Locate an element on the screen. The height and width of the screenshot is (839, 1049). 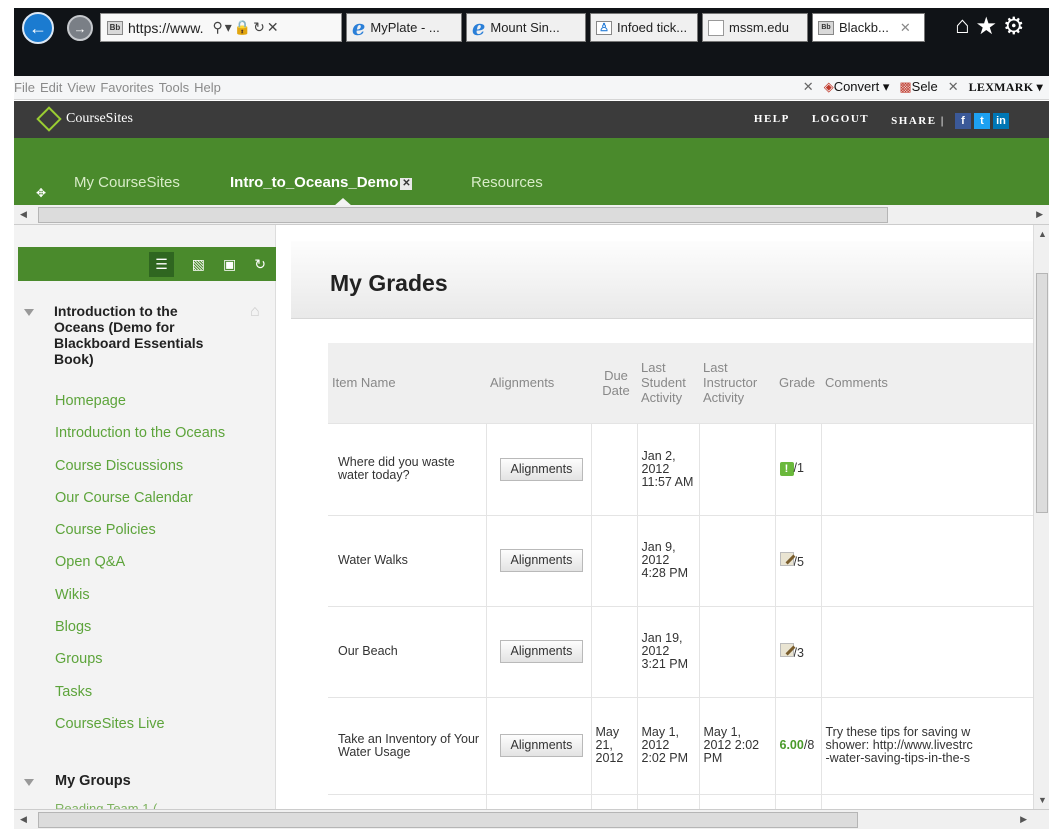
grade-item-link: Take an Inventory of Your Water Usage is located at coordinates (407, 745).